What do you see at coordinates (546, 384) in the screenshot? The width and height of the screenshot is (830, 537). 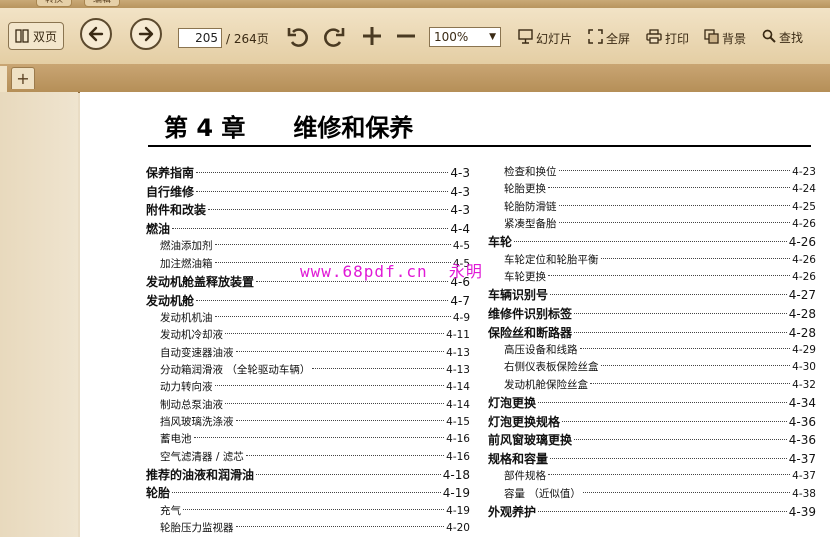 I see `toc-entry-label: 发动机舱保险丝盒` at bounding box center [546, 384].